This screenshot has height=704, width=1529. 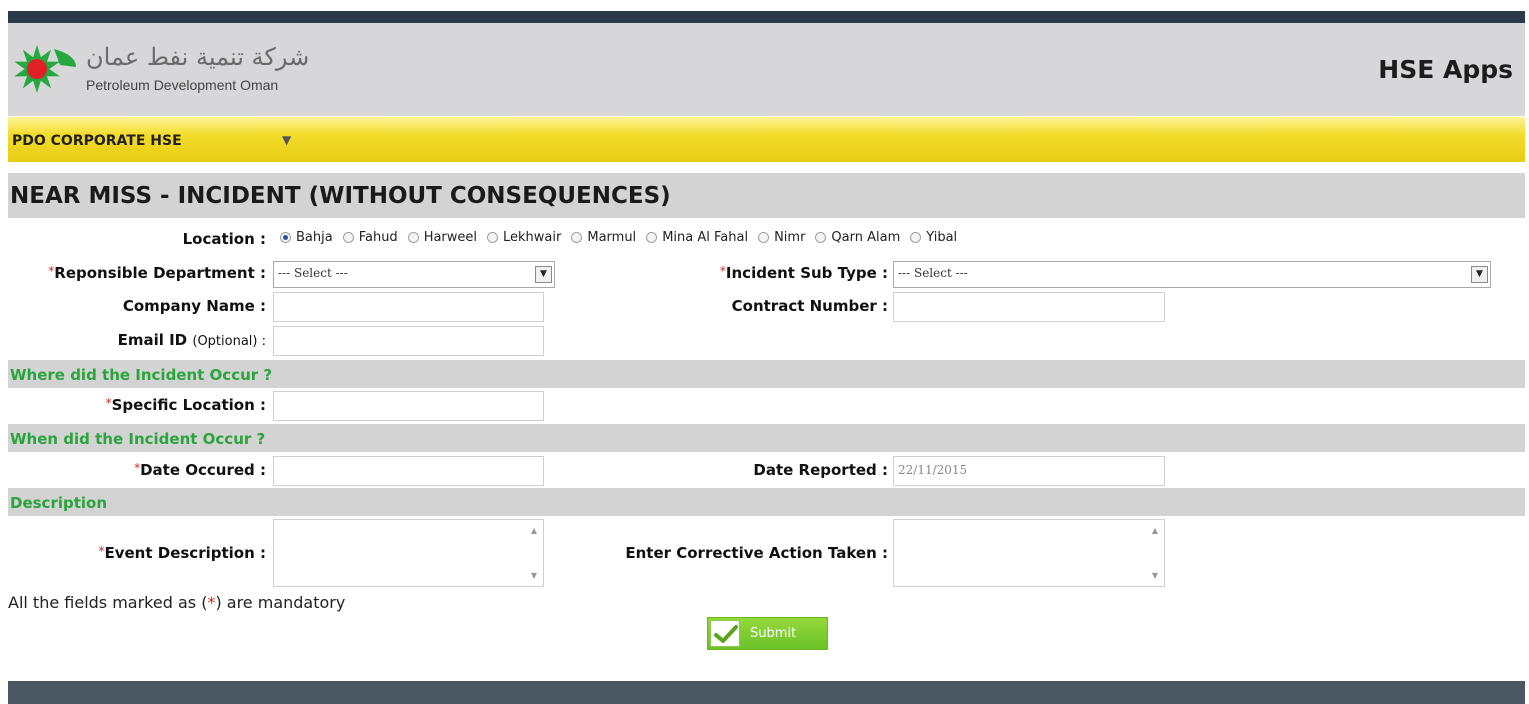 What do you see at coordinates (157, 273) in the screenshot?
I see `responsible-department-label: *Reponsible Department :` at bounding box center [157, 273].